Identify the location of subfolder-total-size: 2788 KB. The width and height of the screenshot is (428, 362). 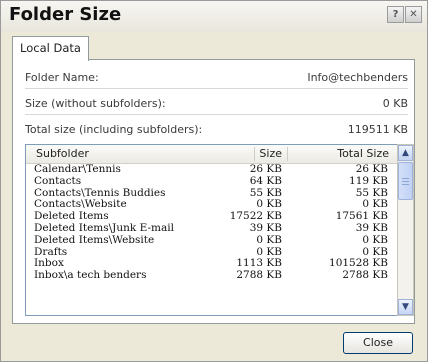
(365, 275).